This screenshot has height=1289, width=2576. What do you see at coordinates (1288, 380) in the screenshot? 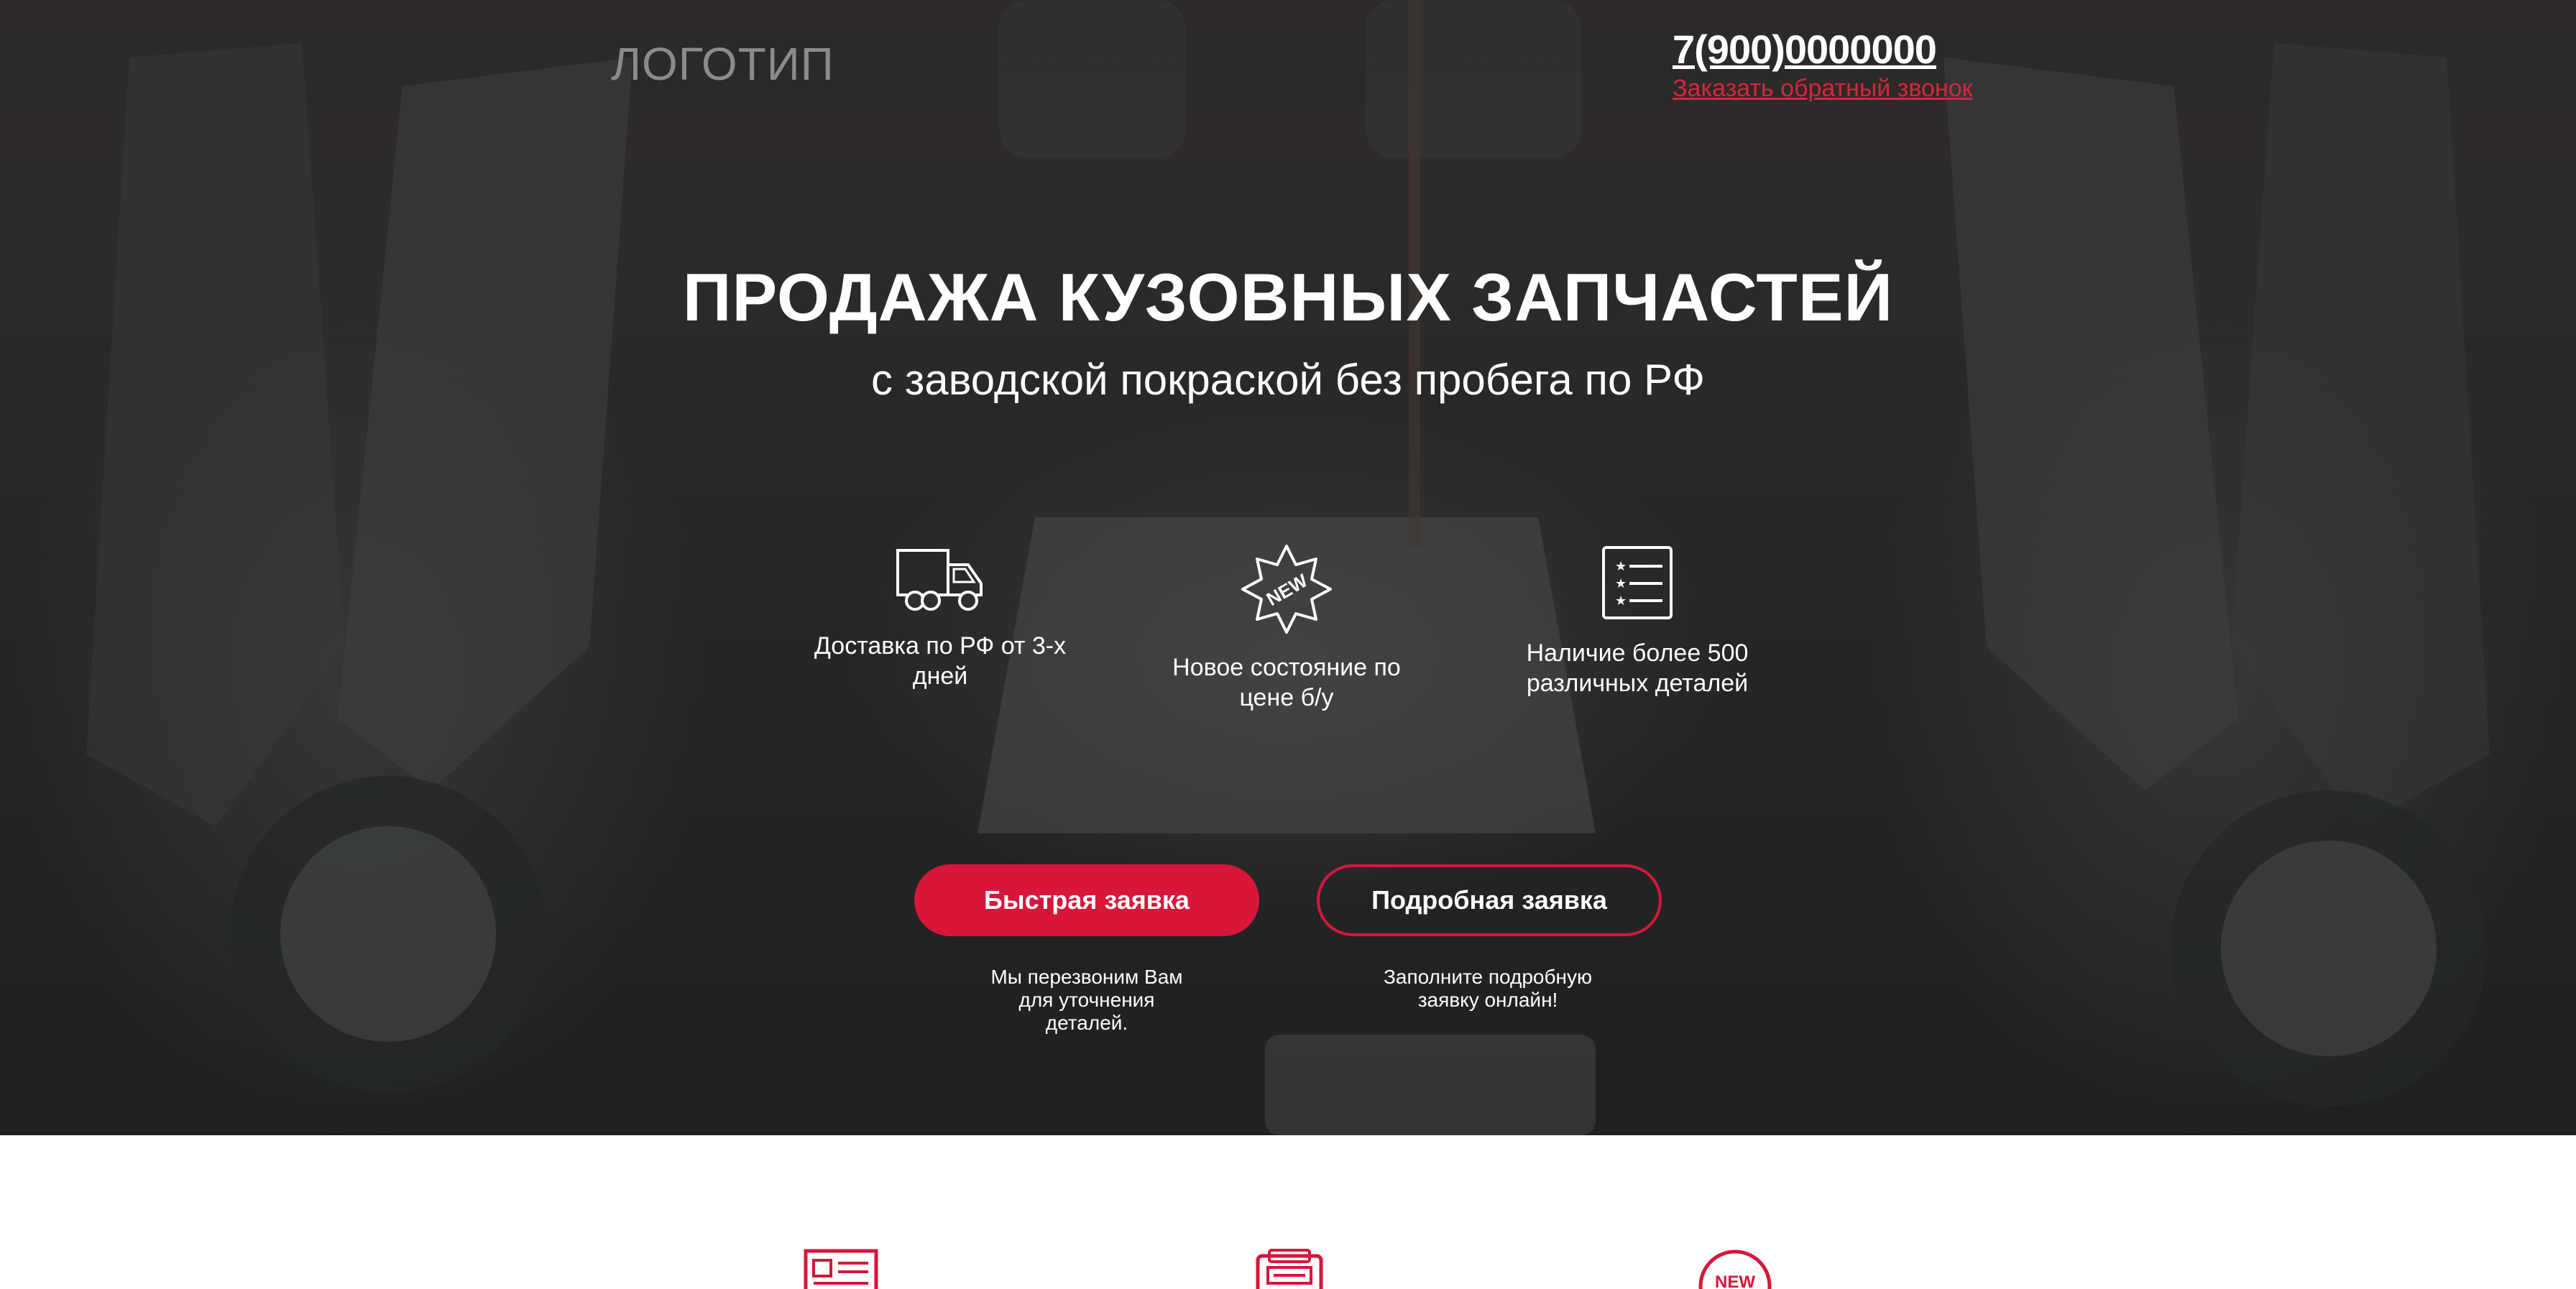
I see `hero-subtitle: с заводской покраской без пробега по РФ` at bounding box center [1288, 380].